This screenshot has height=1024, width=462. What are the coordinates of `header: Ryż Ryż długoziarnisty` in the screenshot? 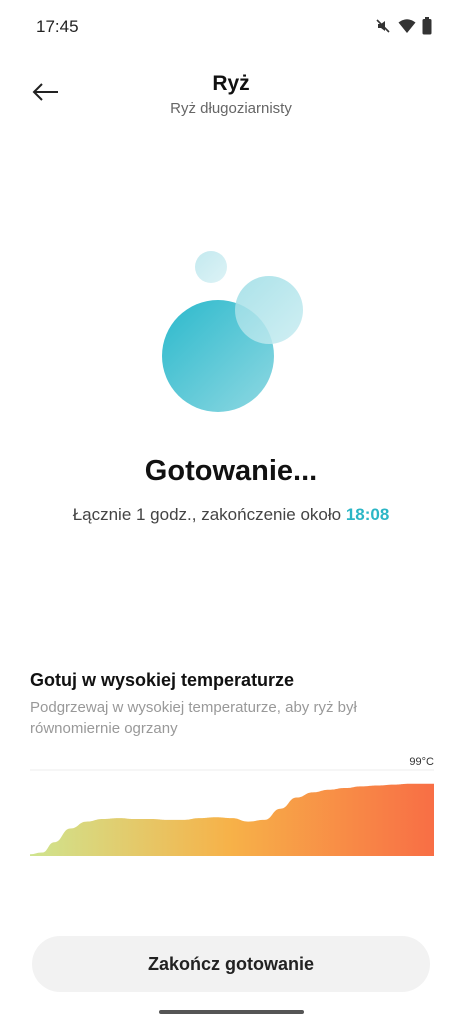 It's located at (231, 95).